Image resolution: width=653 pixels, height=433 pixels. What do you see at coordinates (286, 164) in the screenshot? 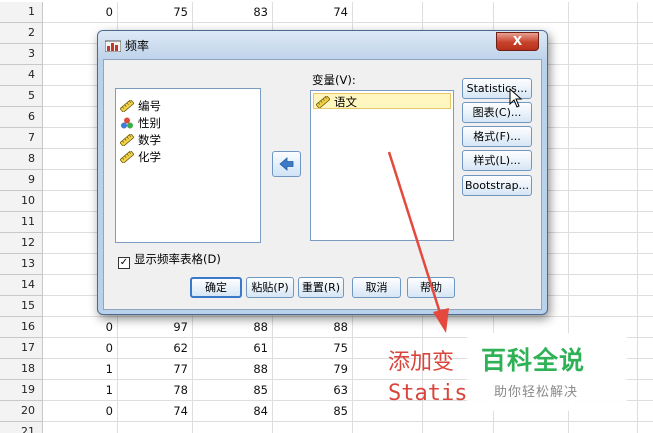
I see `move-variable-button` at bounding box center [286, 164].